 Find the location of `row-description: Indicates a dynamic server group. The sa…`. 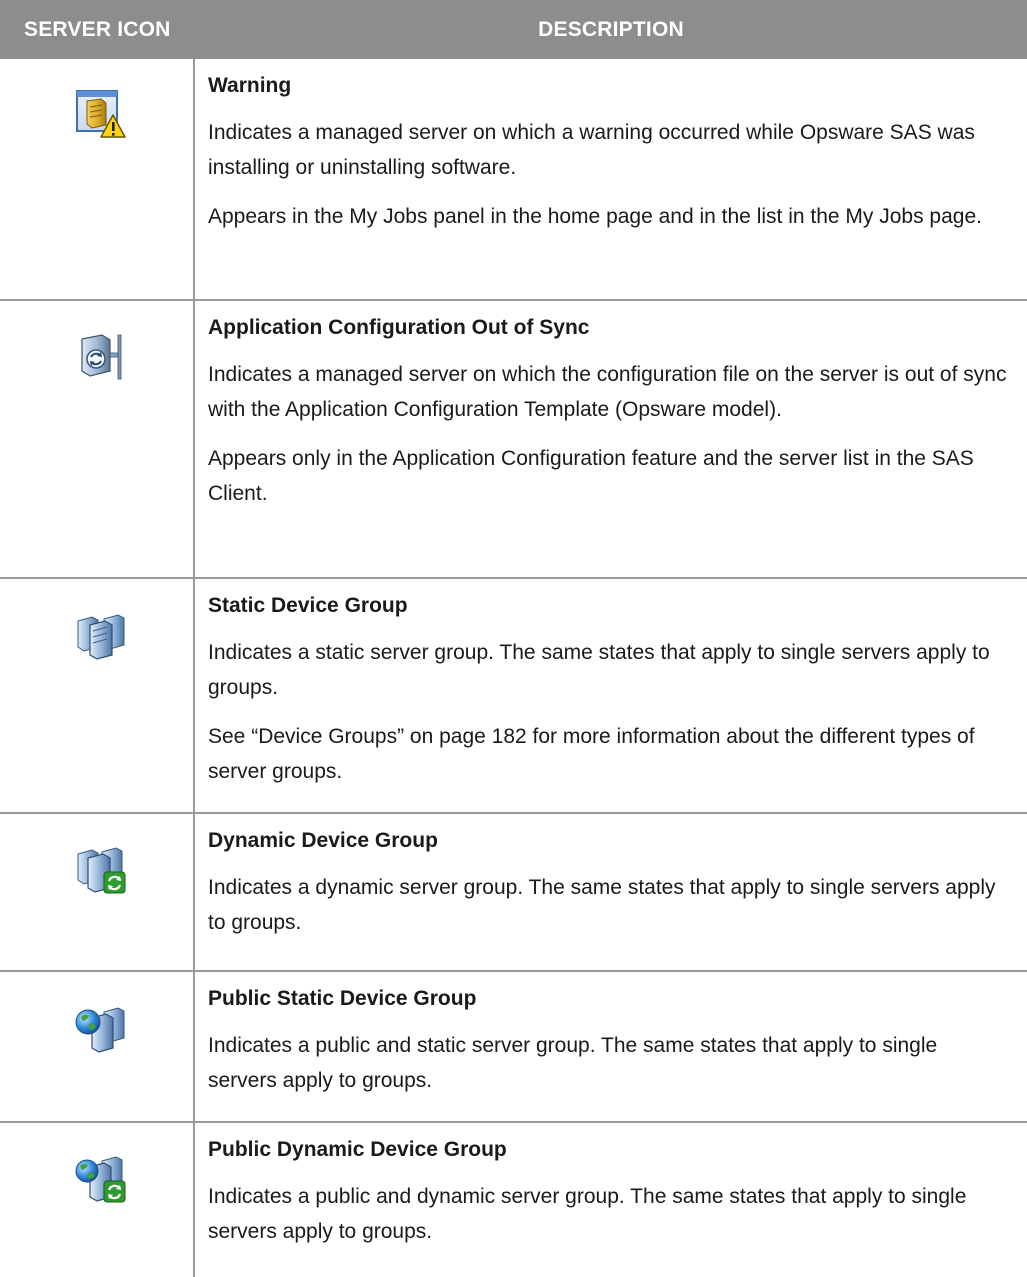

row-description: Indicates a dynamic server group. The sa… is located at coordinates (602, 905).